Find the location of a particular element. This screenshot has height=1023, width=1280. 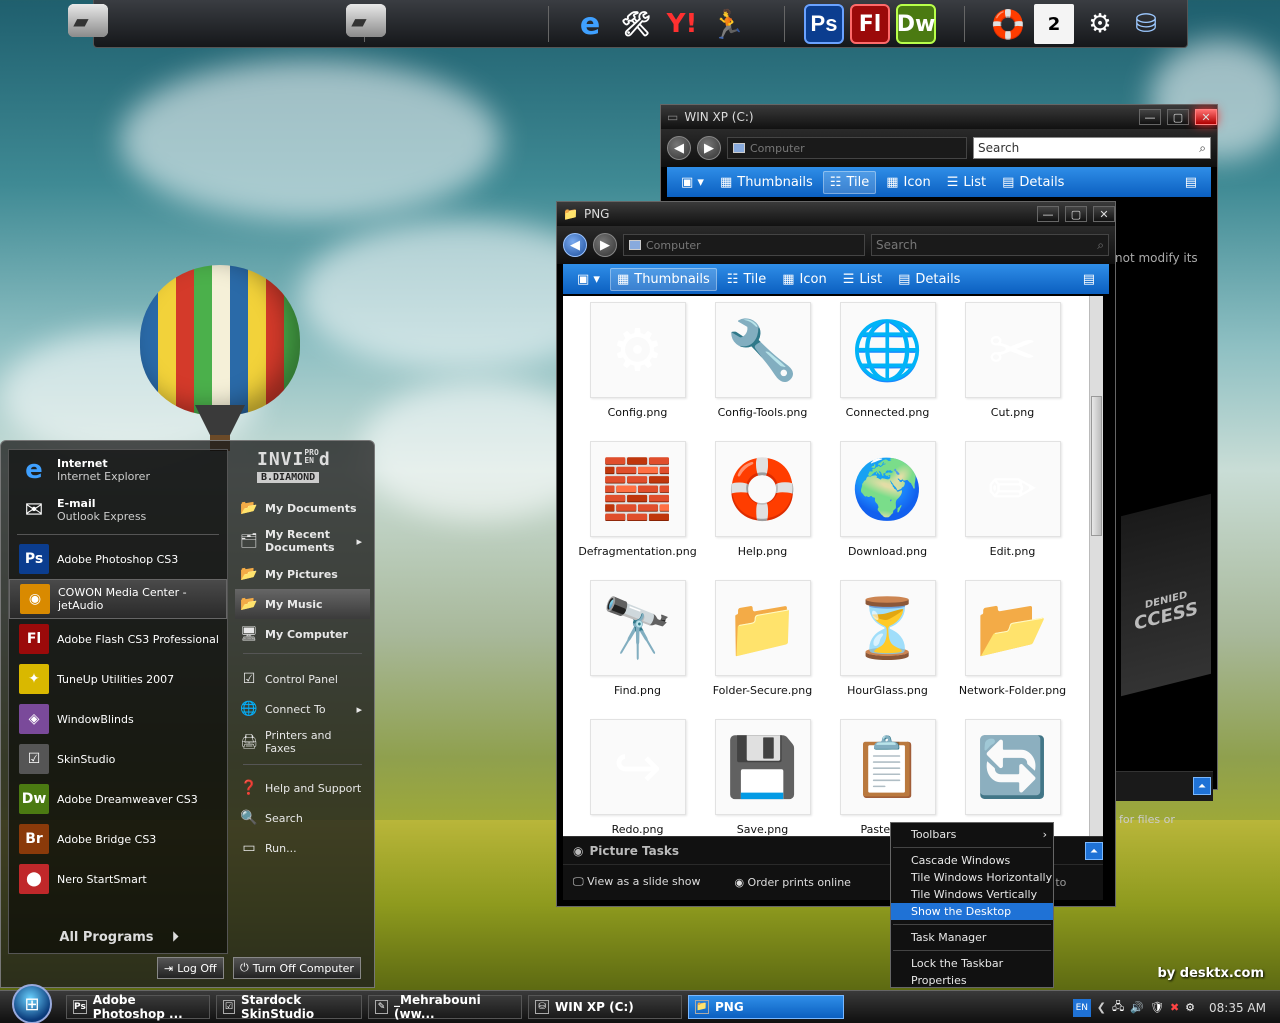

program-item: ◈ WindowBlinds is located at coordinates (118, 719).